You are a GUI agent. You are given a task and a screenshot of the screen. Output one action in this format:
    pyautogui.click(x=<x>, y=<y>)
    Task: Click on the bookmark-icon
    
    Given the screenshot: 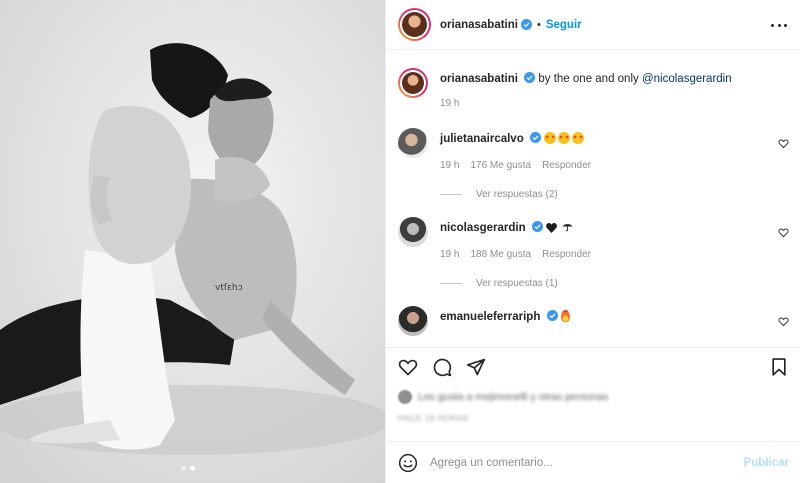 What is the action you would take?
    pyautogui.click(x=779, y=367)
    